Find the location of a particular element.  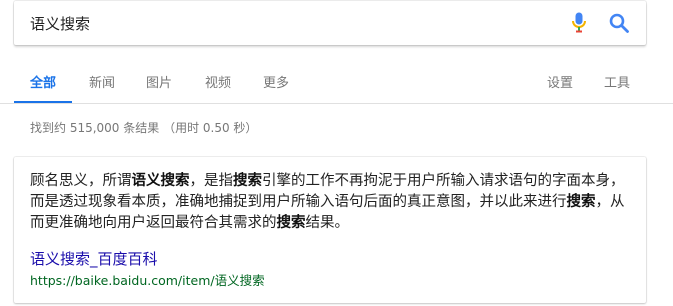

result-stats: 找到约 515,000 条结果 （用时 0.50 秒） is located at coordinates (144, 128).